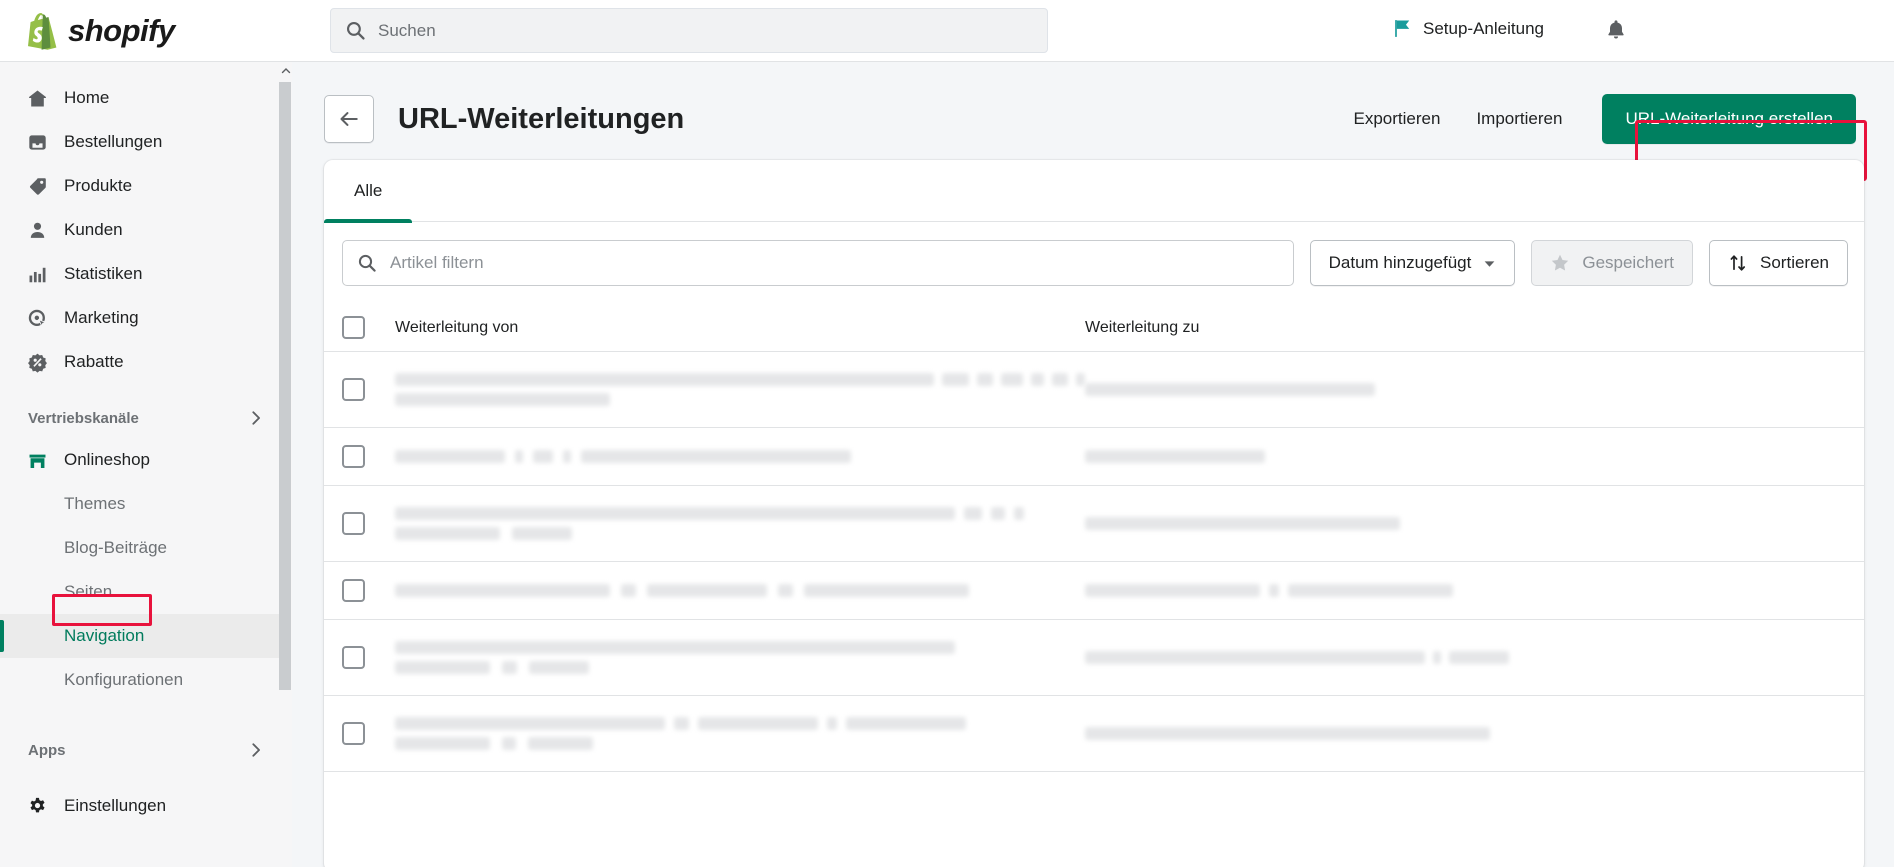 The image size is (1894, 867). Describe the element at coordinates (1397, 119) in the screenshot. I see `export-button: Exportieren` at that location.